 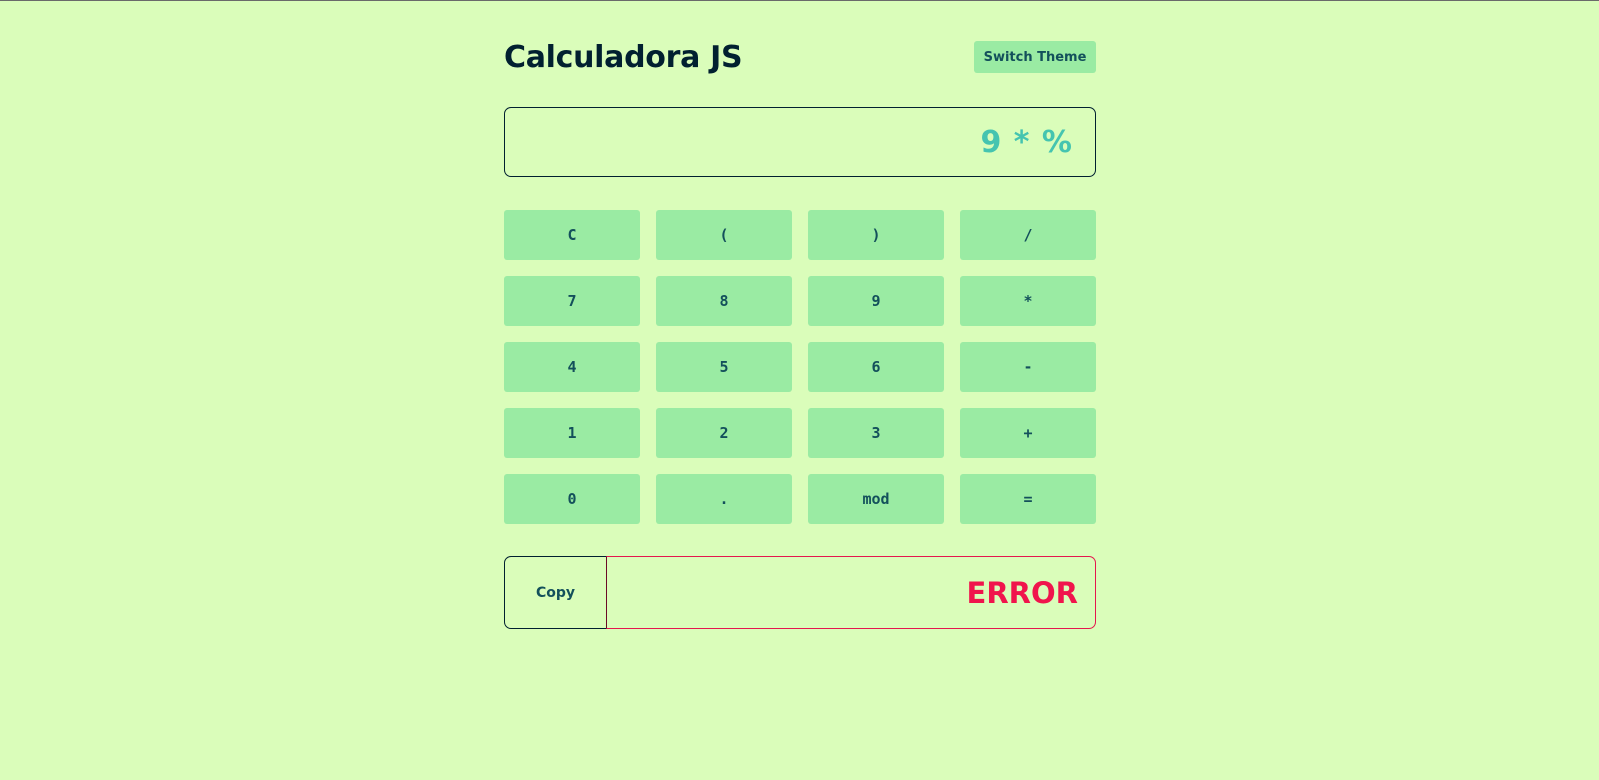 What do you see at coordinates (724, 499) in the screenshot?
I see `decimal-point-button: .` at bounding box center [724, 499].